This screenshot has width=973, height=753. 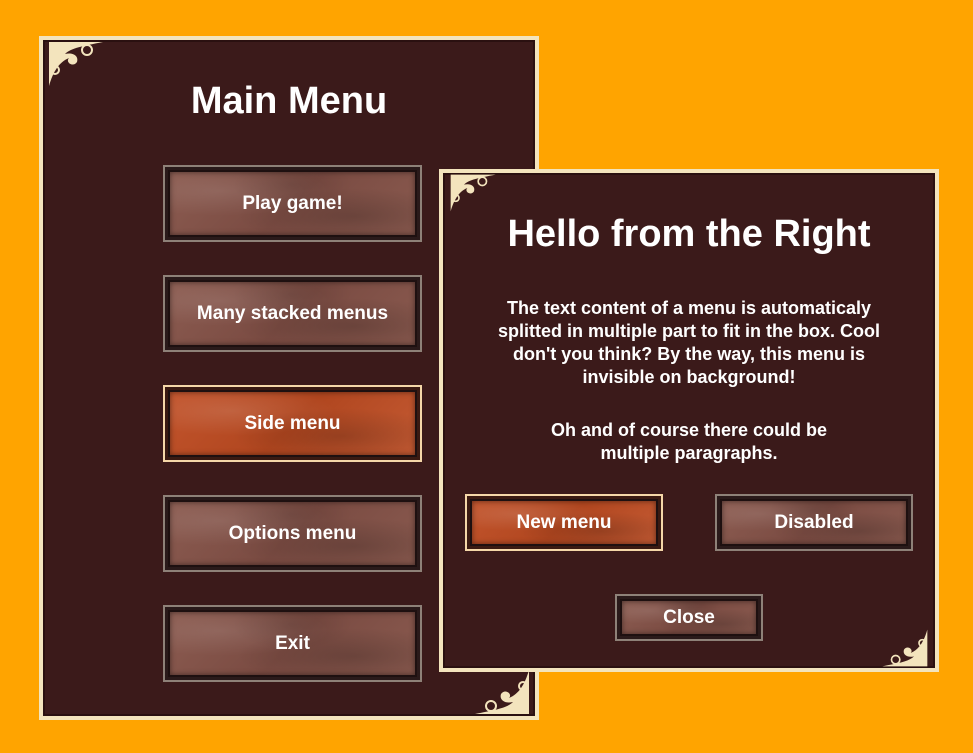 I want to click on options-menu-button: Options menu, so click(x=292, y=533).